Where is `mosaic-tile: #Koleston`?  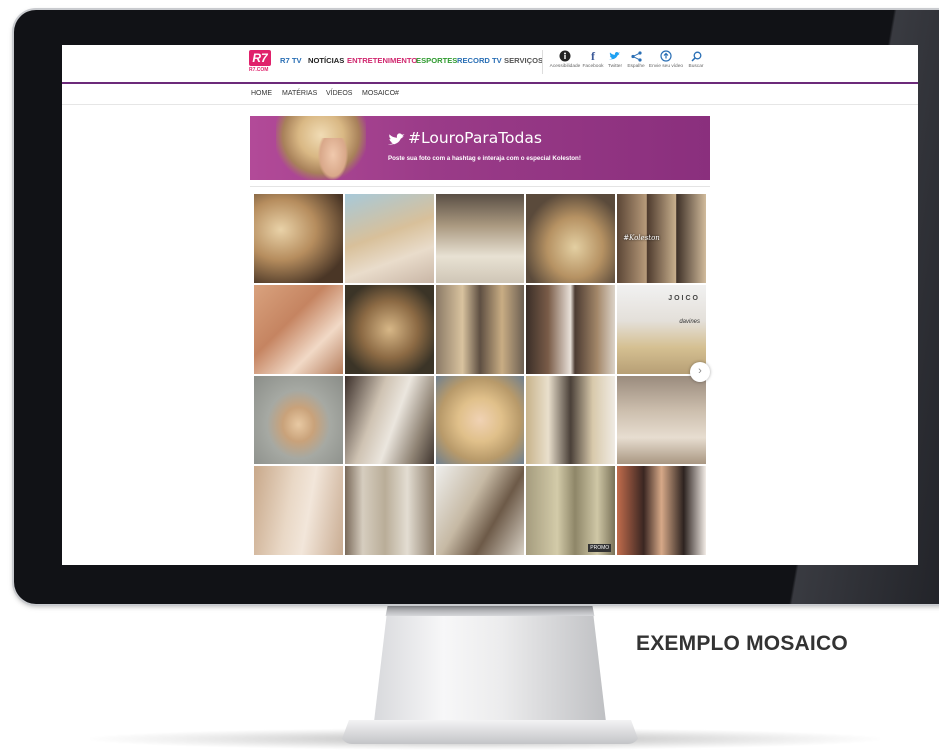
mosaic-tile: #Koleston is located at coordinates (661, 238).